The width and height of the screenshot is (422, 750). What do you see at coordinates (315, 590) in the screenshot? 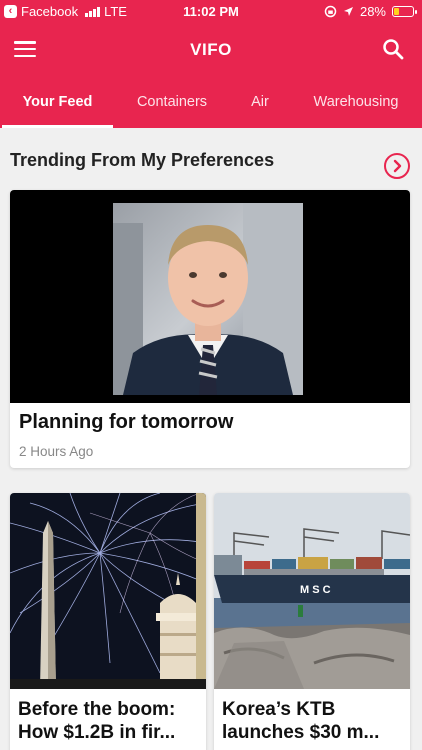
I see `svg-text: M S C` at bounding box center [315, 590].